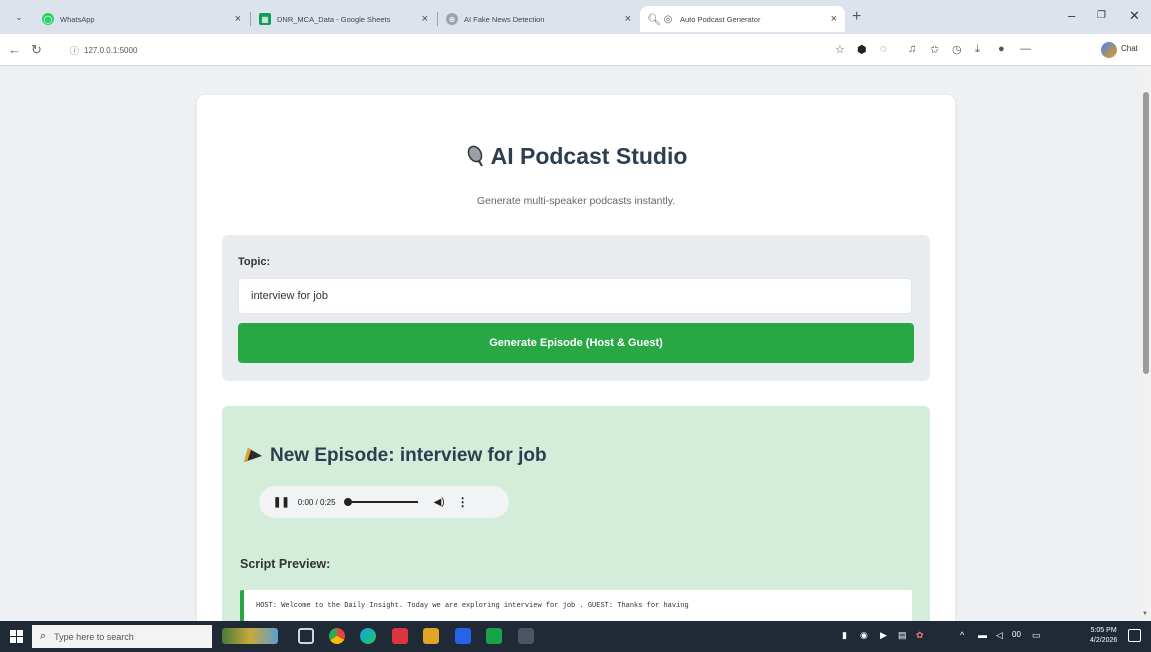 The image size is (1151, 652). What do you see at coordinates (368, 636) in the screenshot?
I see `edge-icon` at bounding box center [368, 636].